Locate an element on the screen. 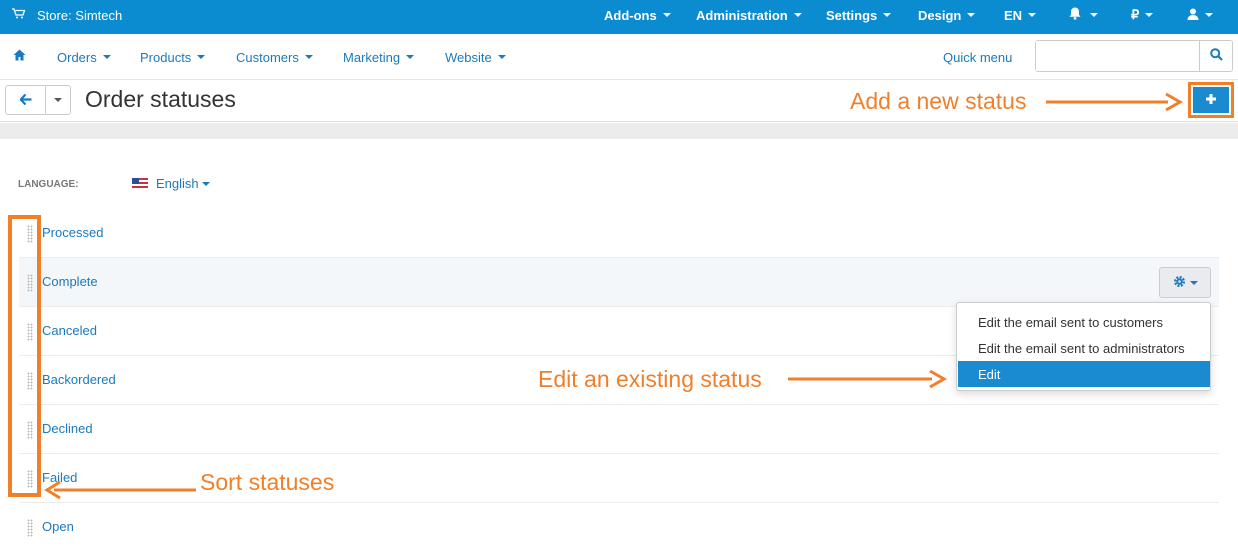 The width and height of the screenshot is (1238, 552). search-button is located at coordinates (1215, 56).